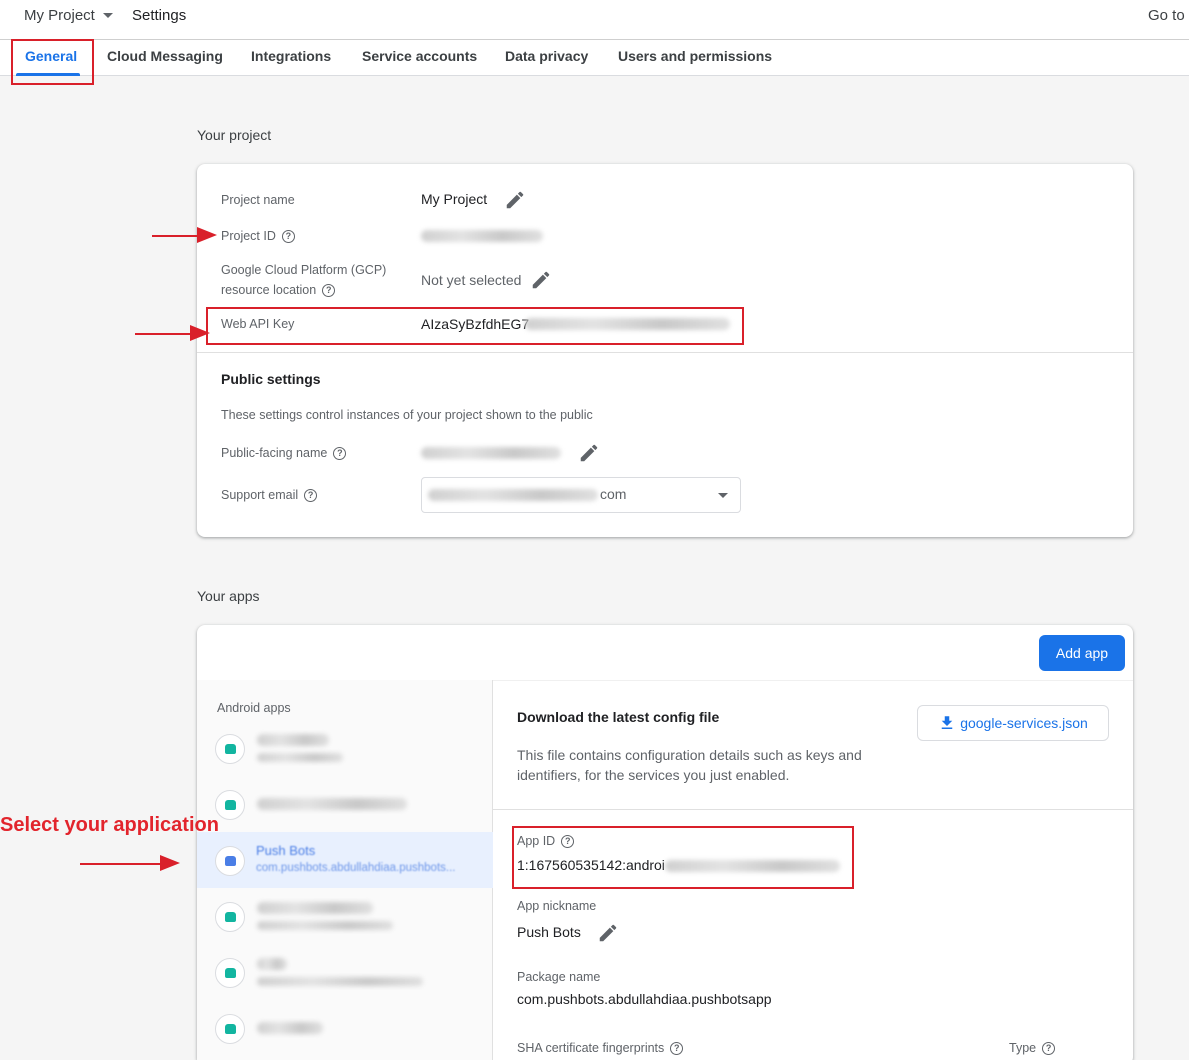  Describe the element at coordinates (546, 56) in the screenshot. I see `tab-data-privacy: Data privacy` at that location.